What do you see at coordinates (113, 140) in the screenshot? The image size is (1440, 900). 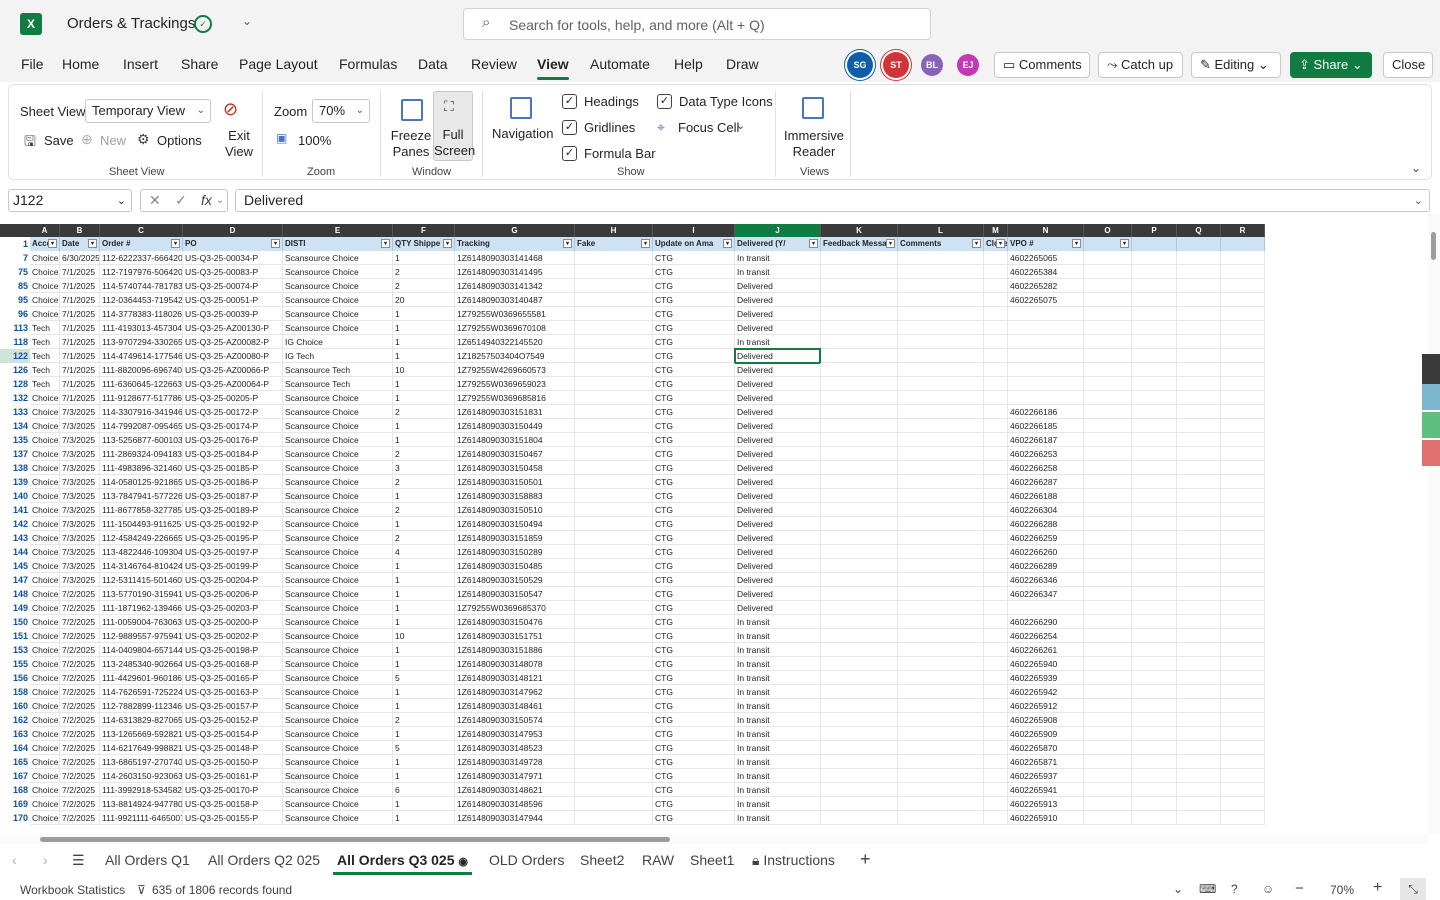 I see `new-view-button: New` at bounding box center [113, 140].